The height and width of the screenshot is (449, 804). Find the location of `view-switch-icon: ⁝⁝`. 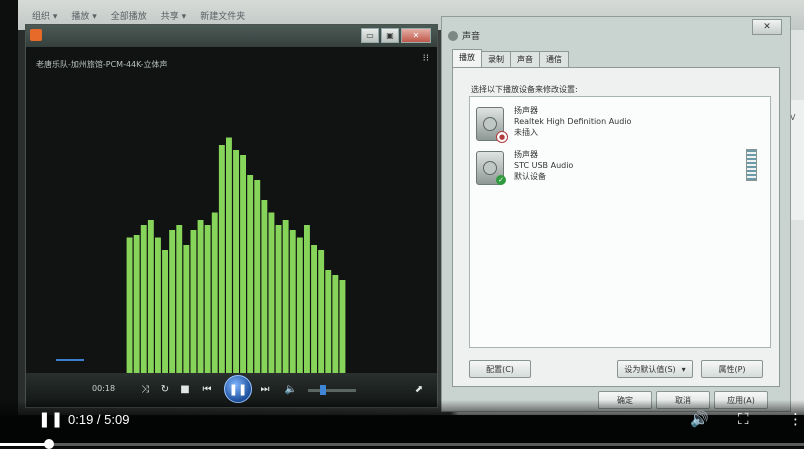

view-switch-icon: ⁝⁝ is located at coordinates (426, 58).